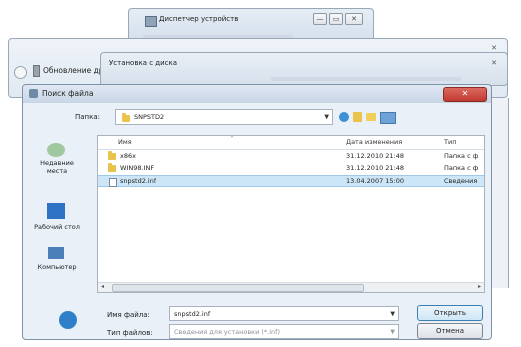 This screenshot has width=521, height=347. I want to click on recent-places-item: Недавние места, so click(57, 161).